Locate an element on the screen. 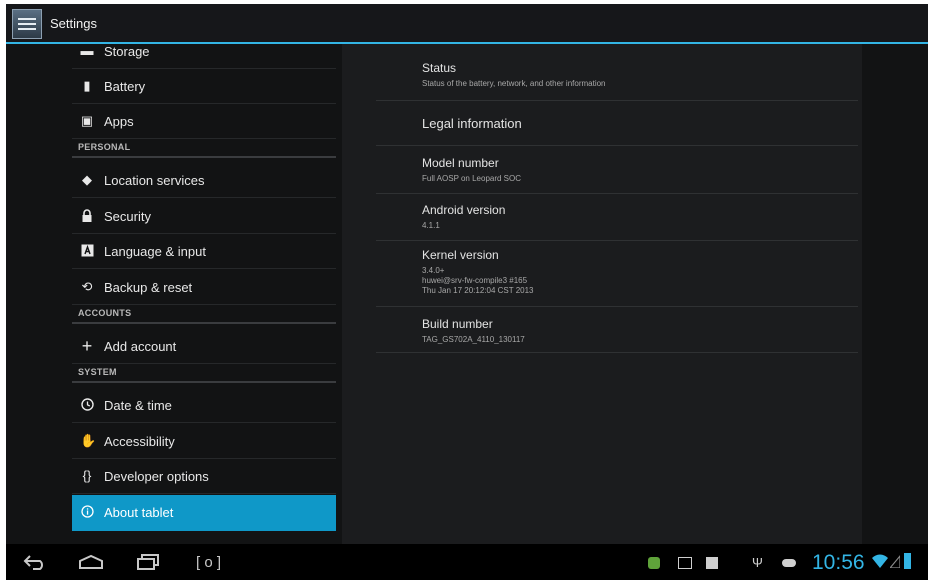  action-bar: Settings is located at coordinates (467, 24).